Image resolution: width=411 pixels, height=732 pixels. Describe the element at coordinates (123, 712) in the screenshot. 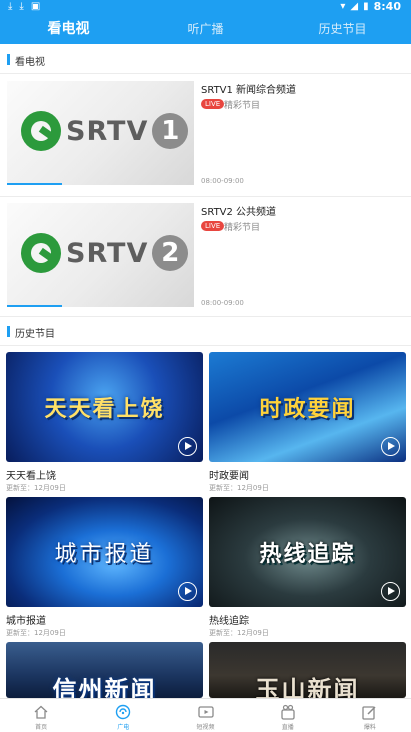

I see `broadcast-icon` at that location.